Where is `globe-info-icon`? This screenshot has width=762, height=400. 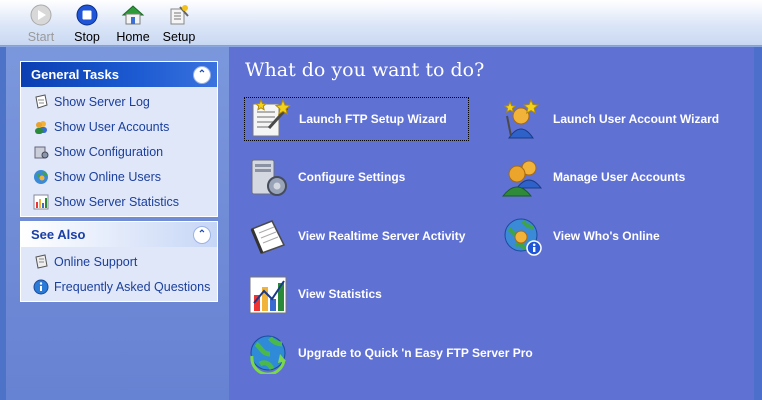 globe-info-icon is located at coordinates (523, 236).